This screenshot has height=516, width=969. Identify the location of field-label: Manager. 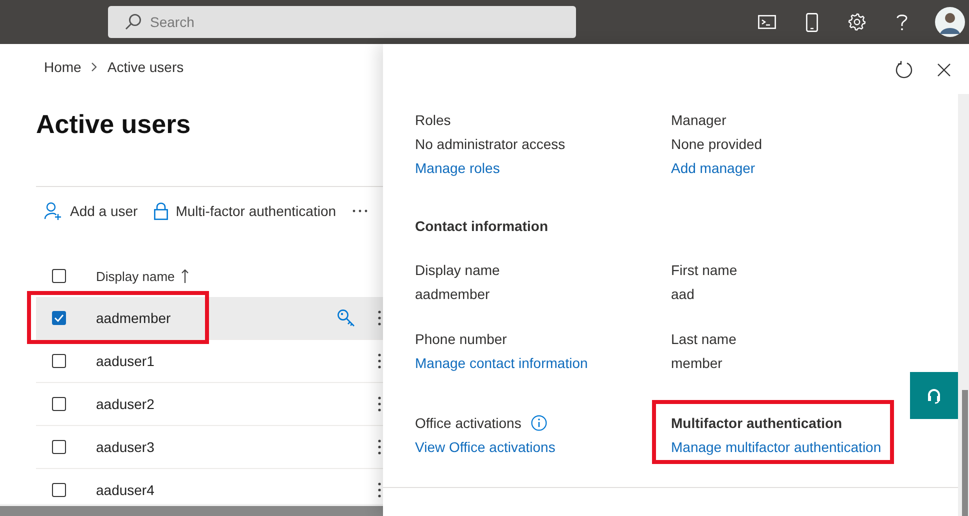
(698, 120).